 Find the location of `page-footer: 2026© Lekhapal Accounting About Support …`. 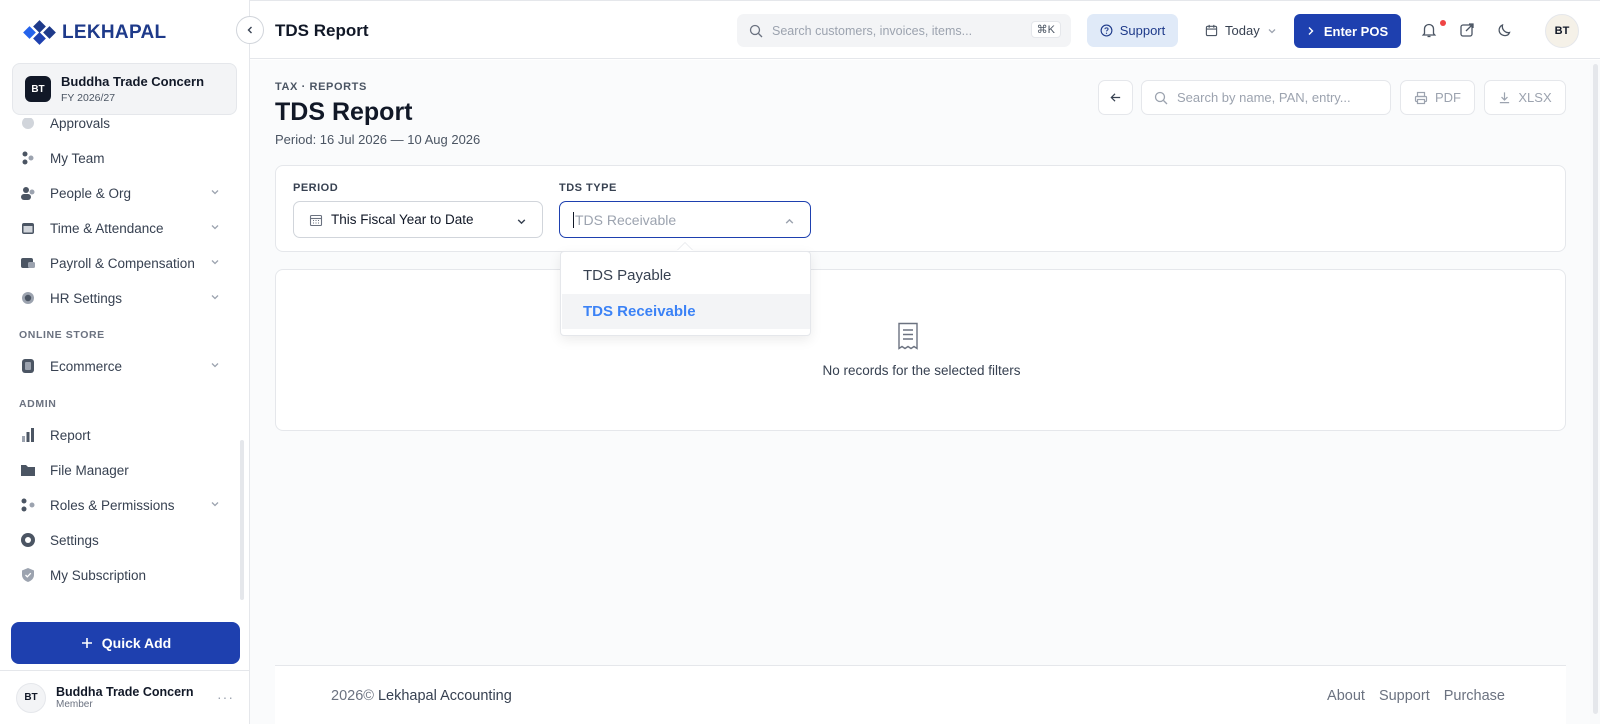

page-footer: 2026© Lekhapal Accounting About Support … is located at coordinates (920, 694).